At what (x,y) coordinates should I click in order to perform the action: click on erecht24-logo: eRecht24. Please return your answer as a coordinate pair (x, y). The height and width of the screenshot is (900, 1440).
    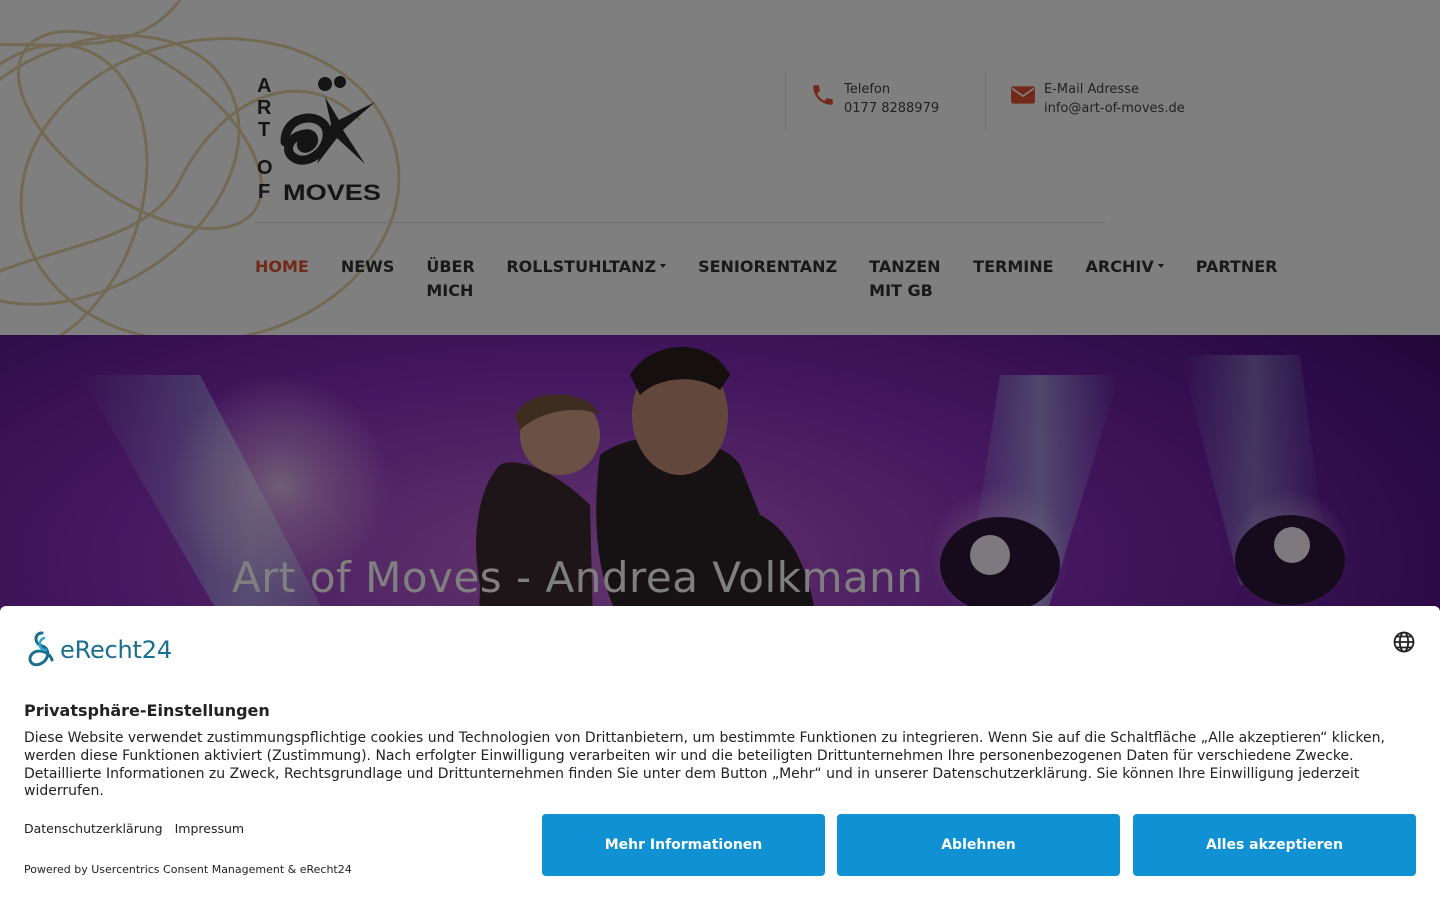
    Looking at the image, I should click on (98, 650).